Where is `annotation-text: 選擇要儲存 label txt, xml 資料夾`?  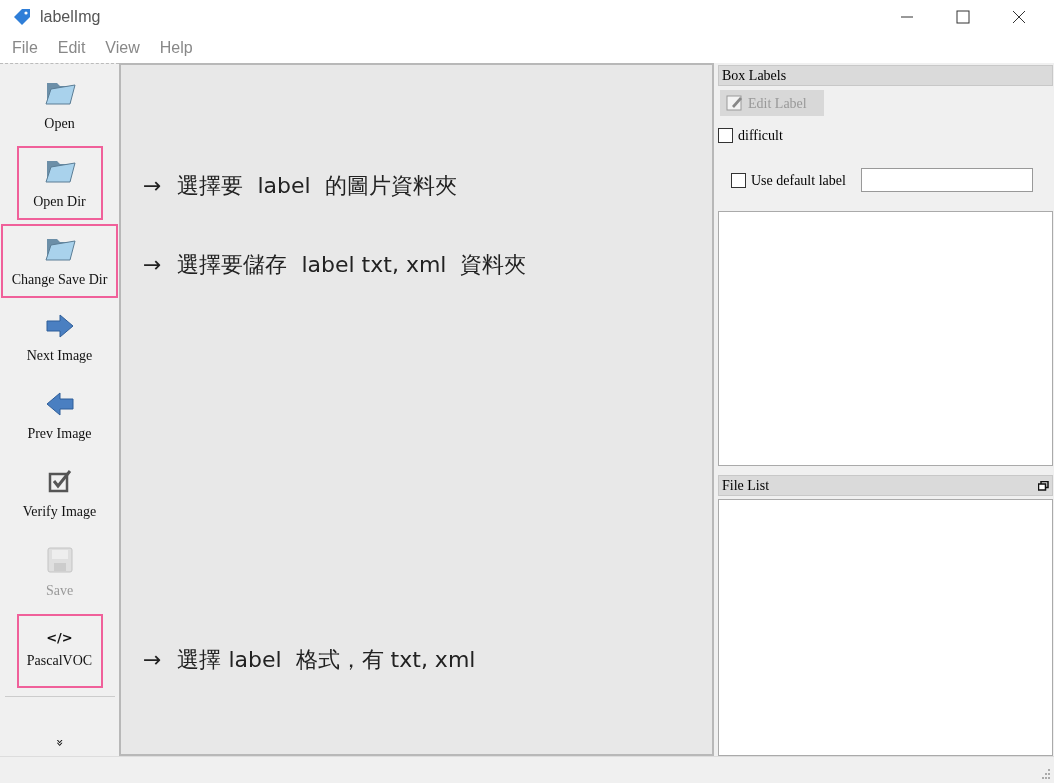
annotation-text: 選擇要儲存 label txt, xml 資料夾 is located at coordinates (352, 265).